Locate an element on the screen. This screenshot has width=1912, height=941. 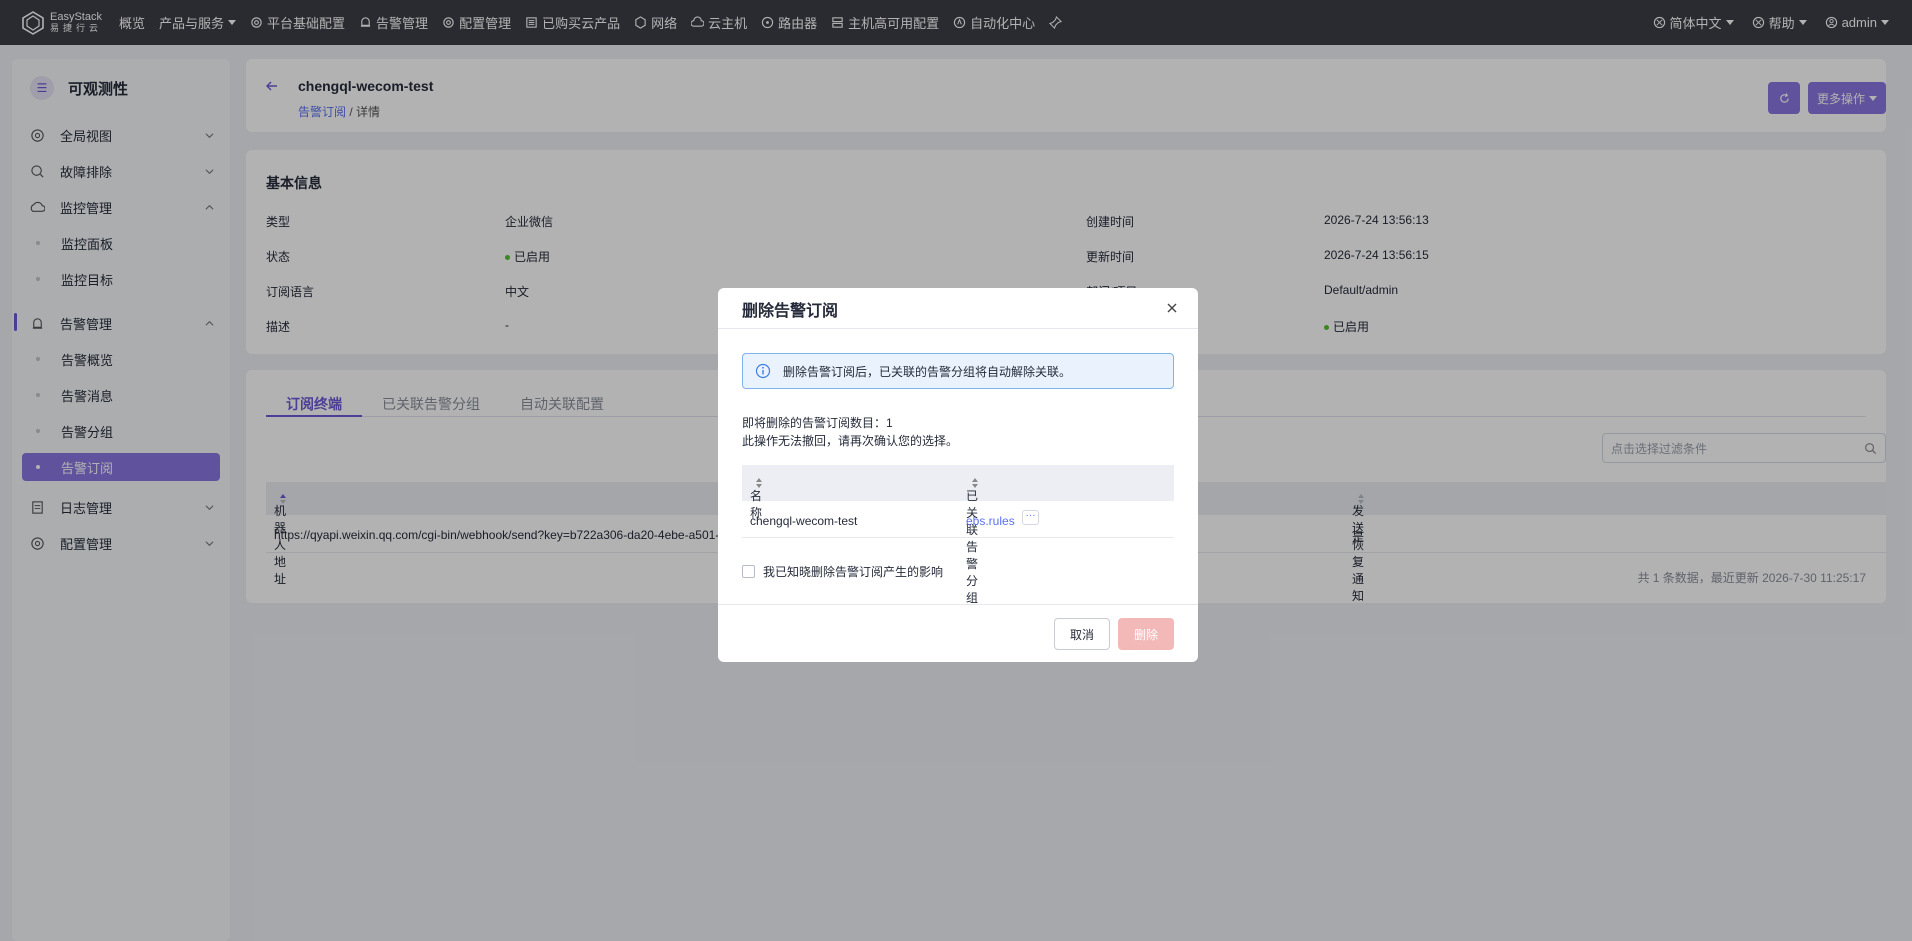
info-icon is located at coordinates (763, 371).